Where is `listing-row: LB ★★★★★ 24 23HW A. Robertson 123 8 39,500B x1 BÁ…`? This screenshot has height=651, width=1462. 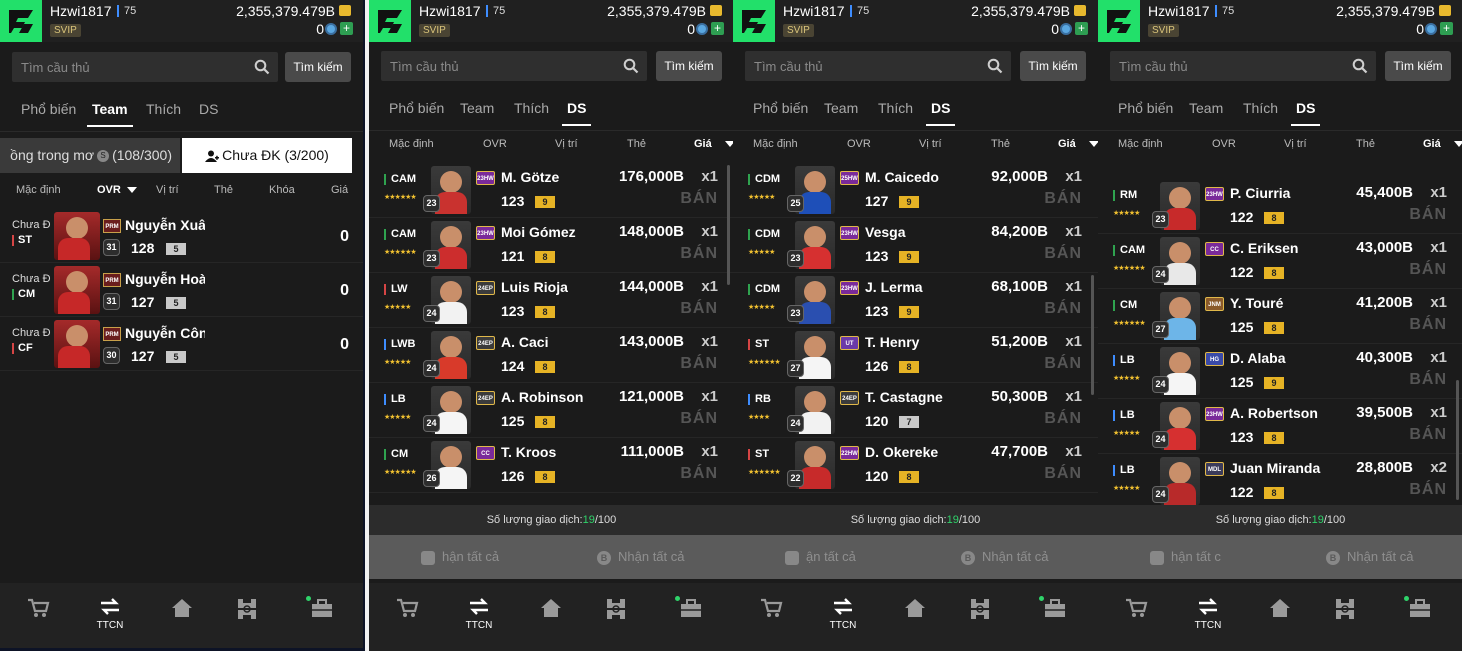
listing-row: LB ★★★★★ 24 23HW A. Robertson 123 8 39,500B x1 BÁ… is located at coordinates (1280, 426).